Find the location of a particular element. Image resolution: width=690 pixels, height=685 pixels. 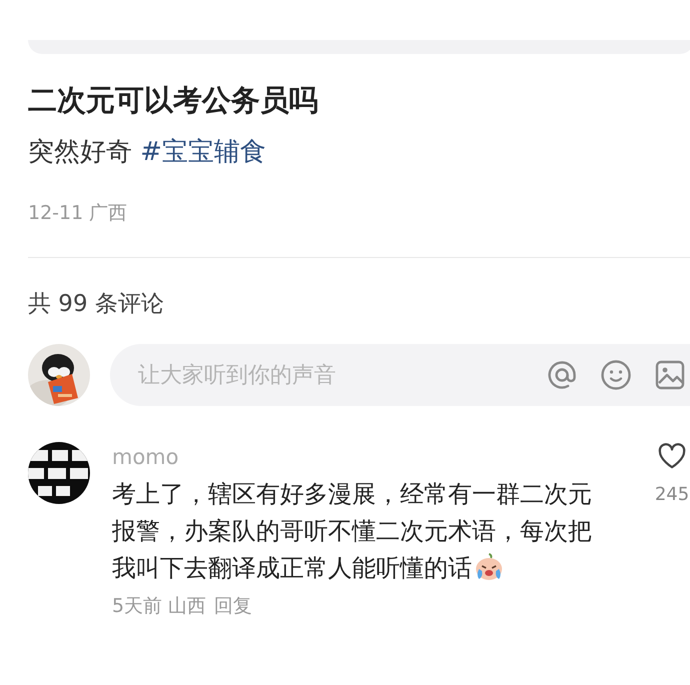

reply-link: 回复 is located at coordinates (233, 606).